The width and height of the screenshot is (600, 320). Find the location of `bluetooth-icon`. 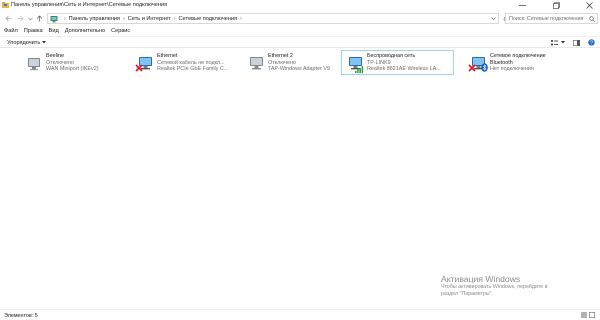

bluetooth-icon is located at coordinates (484, 67).